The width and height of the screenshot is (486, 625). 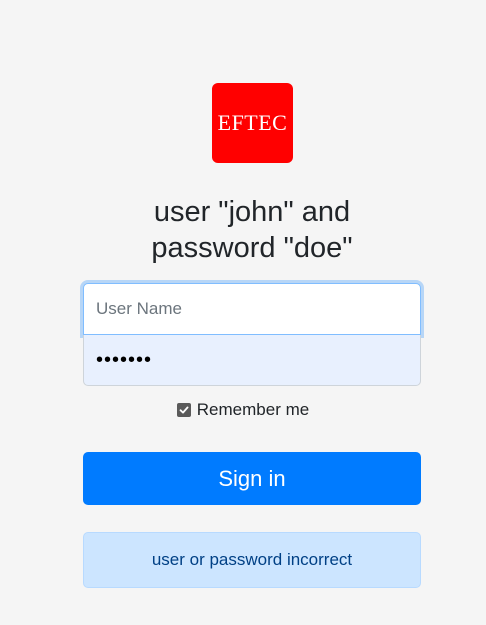 What do you see at coordinates (252, 230) in the screenshot?
I see `page-heading: user "john" and password "doe"` at bounding box center [252, 230].